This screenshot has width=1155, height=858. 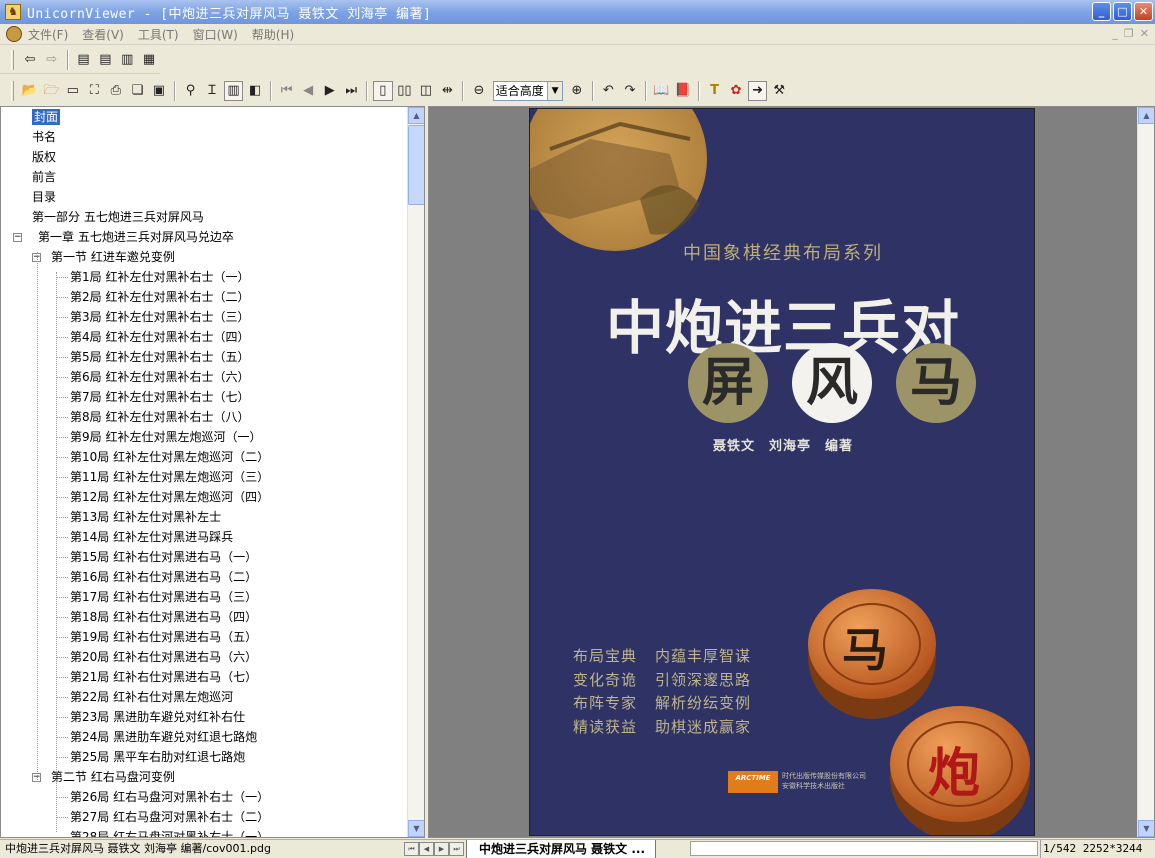 What do you see at coordinates (159, 297) in the screenshot?
I see `tree-node: 第2局 红补左仕对黑补右士（二）` at bounding box center [159, 297].